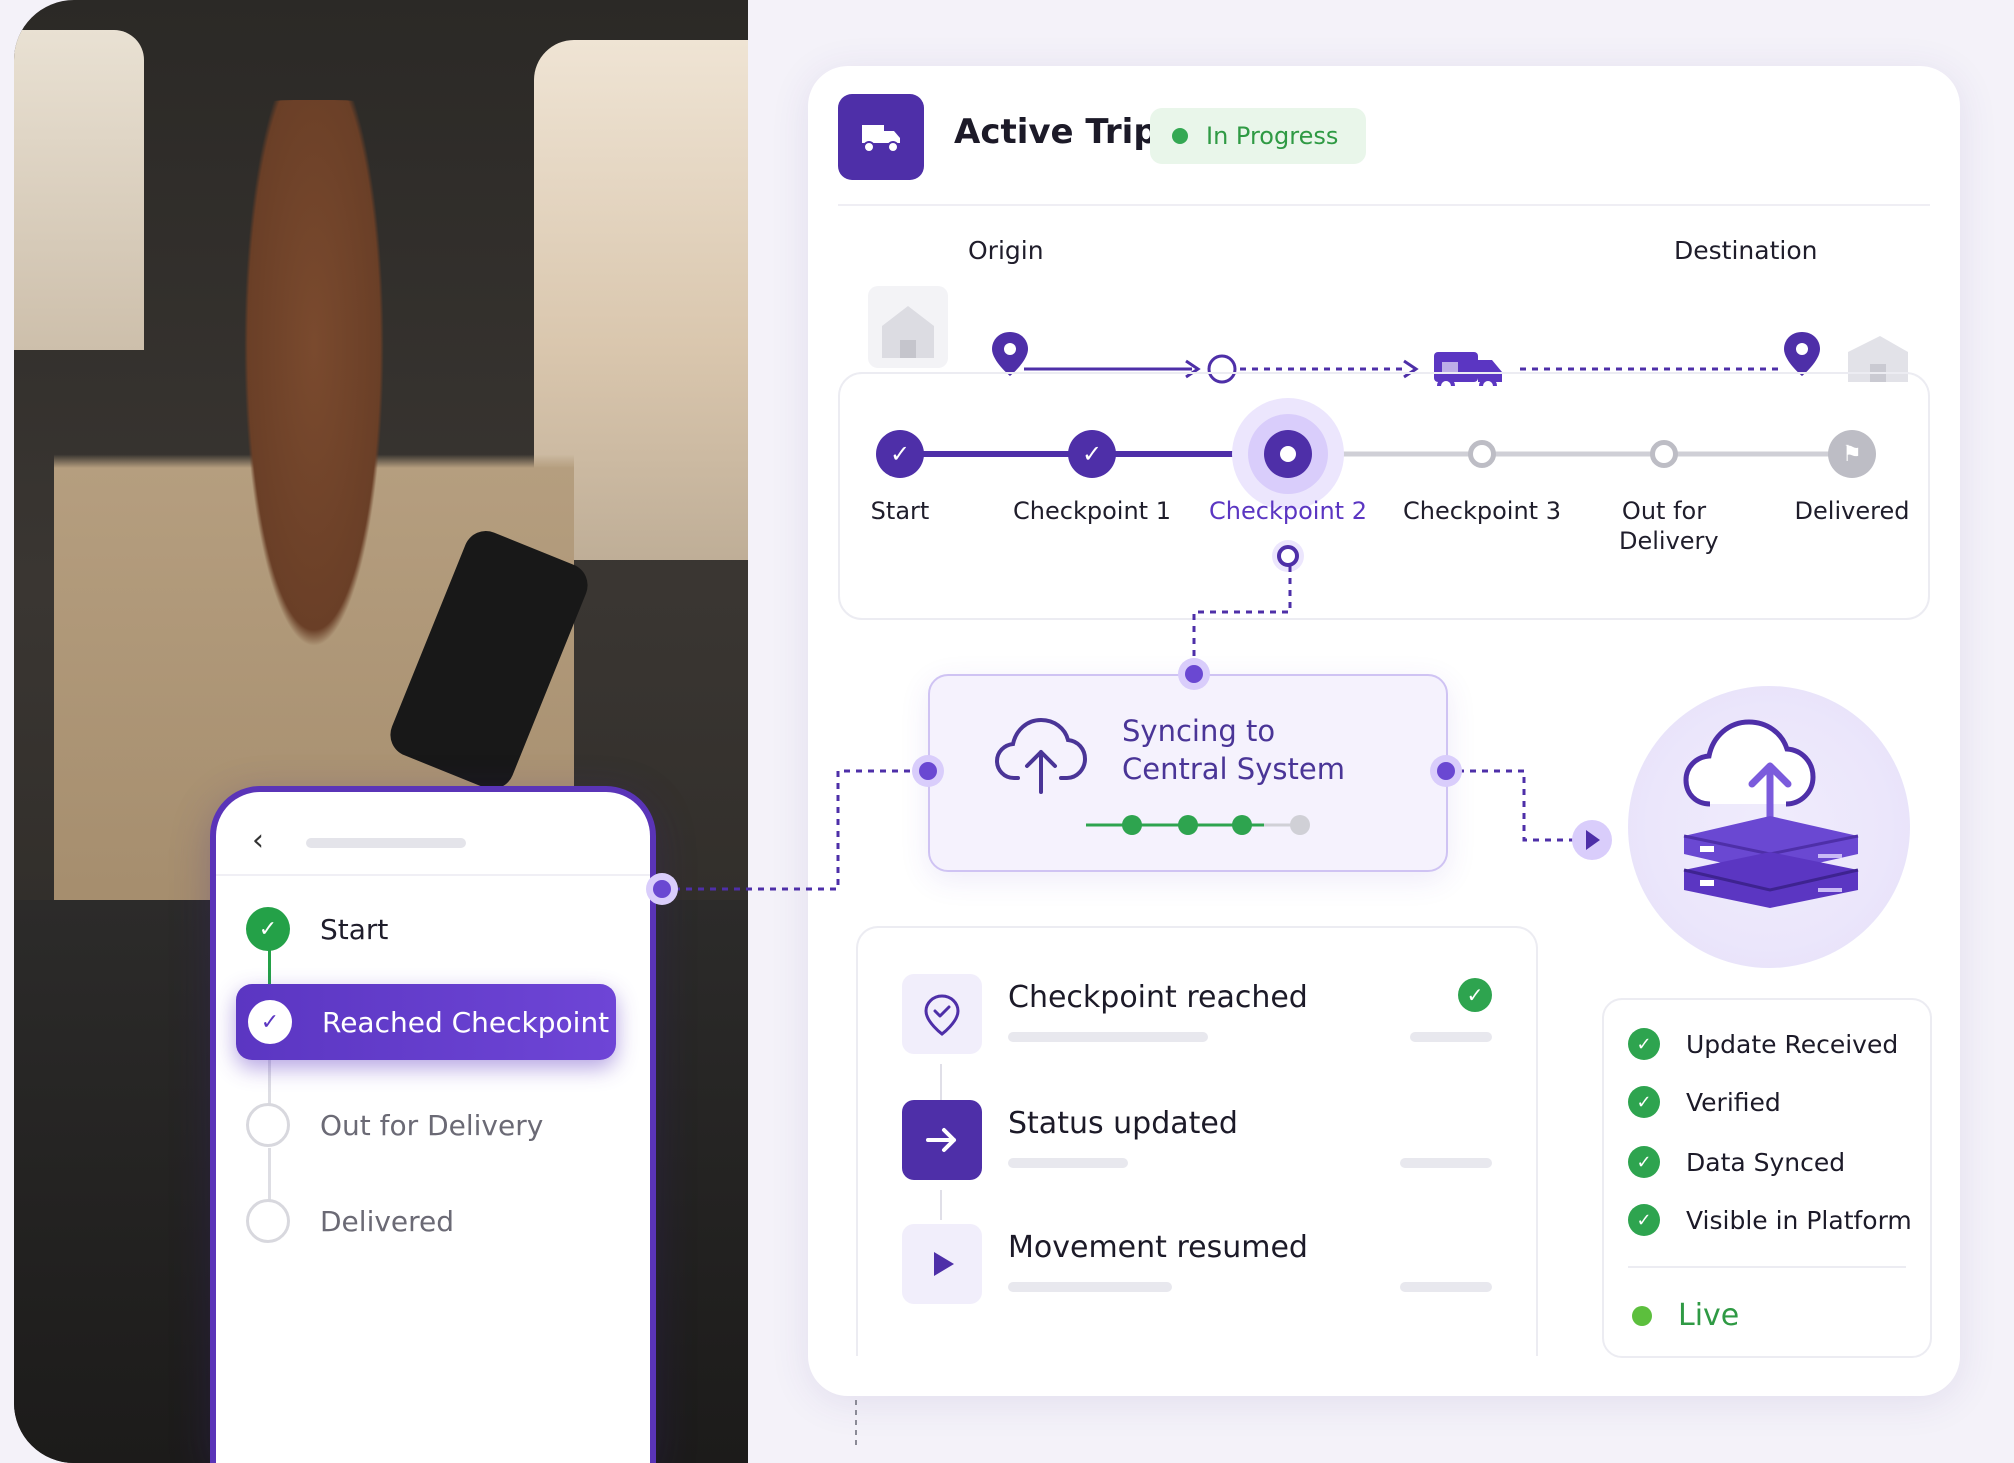 This screenshot has width=2014, height=1463. I want to click on step-label-checkpoint-2: Checkpoint 2, so click(1288, 511).